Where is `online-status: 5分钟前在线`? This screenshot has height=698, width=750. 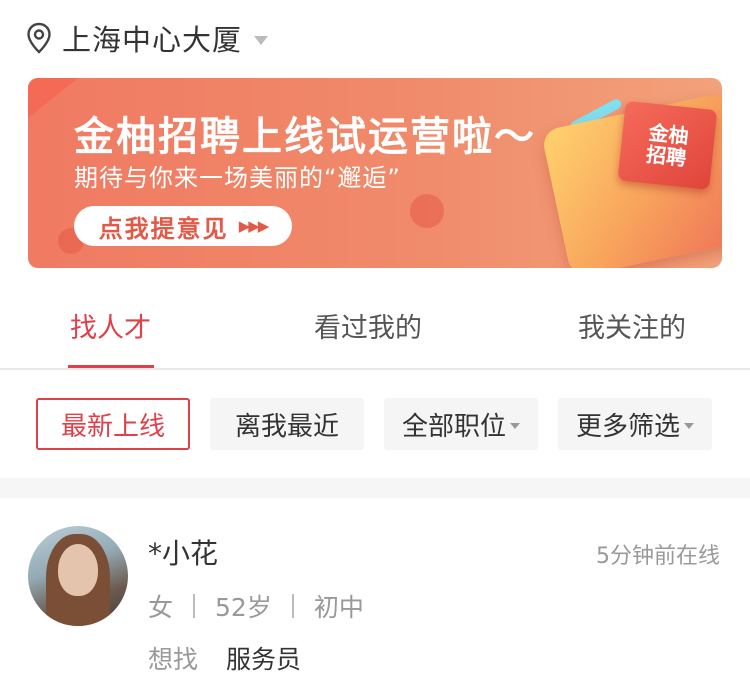
online-status: 5分钟前在线 is located at coordinates (658, 556).